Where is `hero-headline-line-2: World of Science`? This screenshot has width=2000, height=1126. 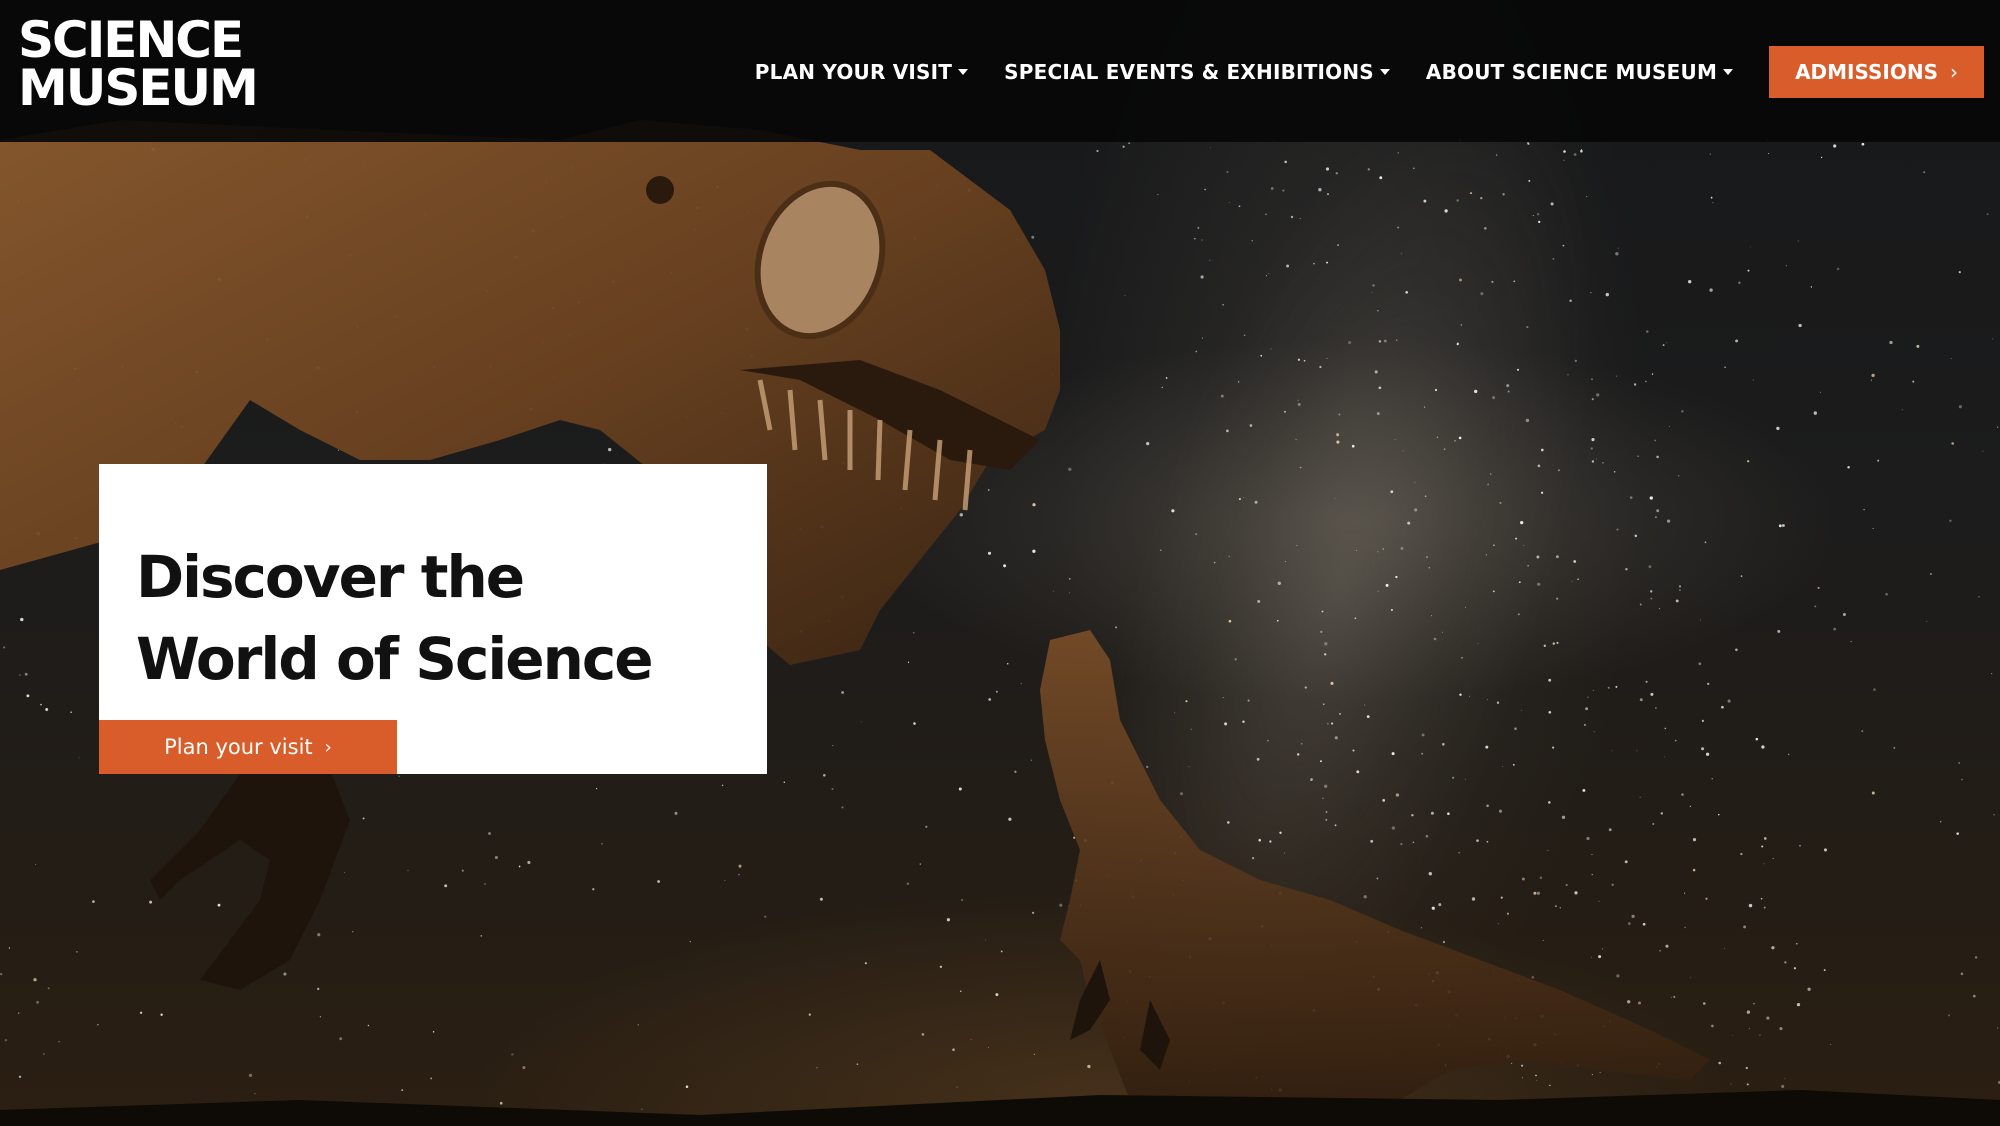 hero-headline-line-2: World of Science is located at coordinates (395, 659).